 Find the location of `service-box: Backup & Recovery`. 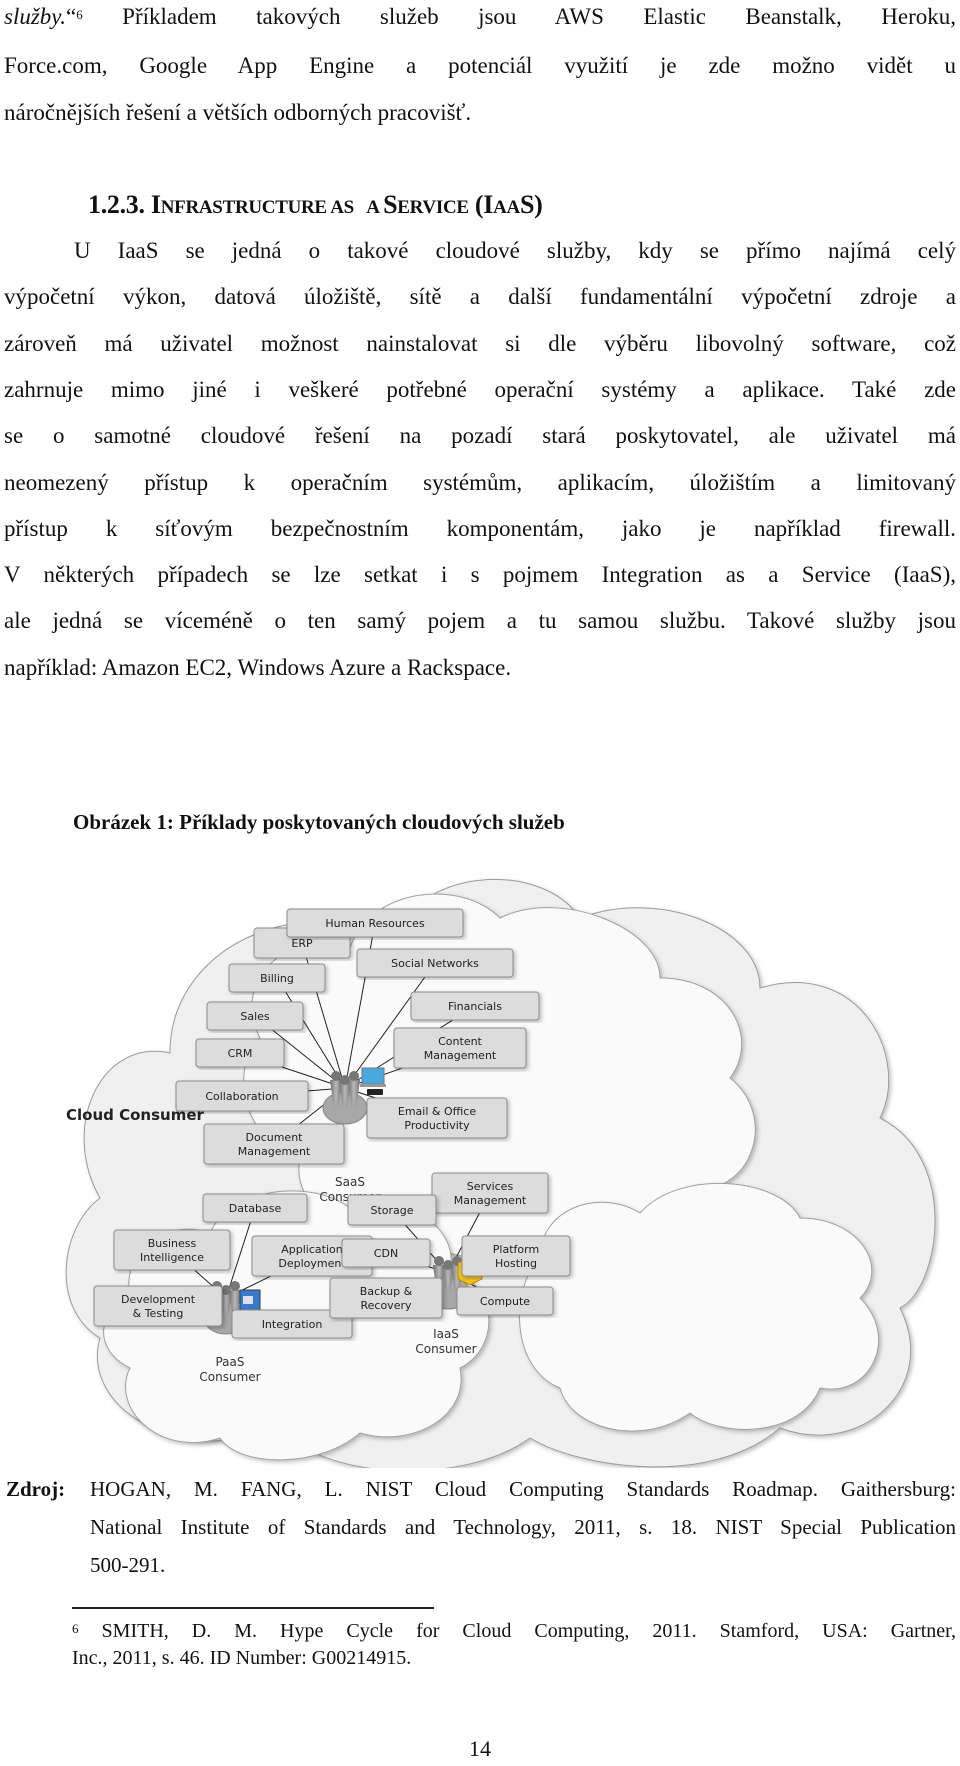

service-box: Backup & Recovery is located at coordinates (386, 1298).